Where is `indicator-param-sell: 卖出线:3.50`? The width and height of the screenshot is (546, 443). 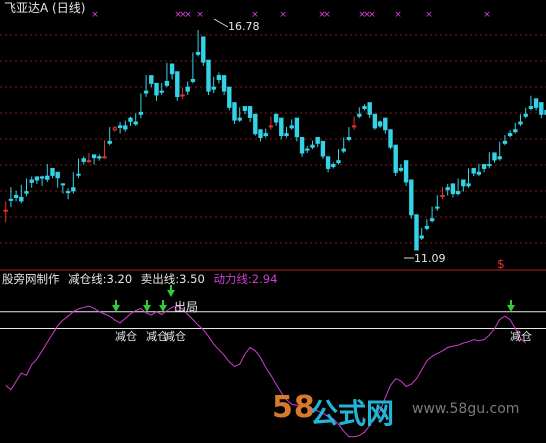 indicator-param-sell: 卖出线:3.50 is located at coordinates (172, 279).